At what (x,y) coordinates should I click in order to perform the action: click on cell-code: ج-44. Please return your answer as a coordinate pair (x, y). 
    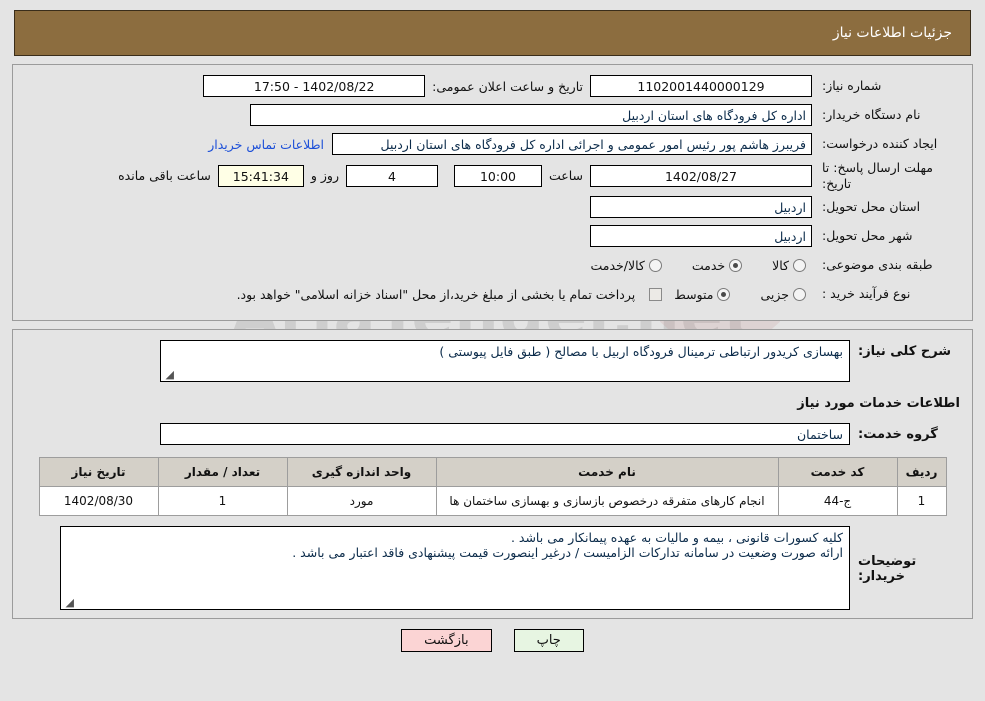
    Looking at the image, I should click on (837, 501).